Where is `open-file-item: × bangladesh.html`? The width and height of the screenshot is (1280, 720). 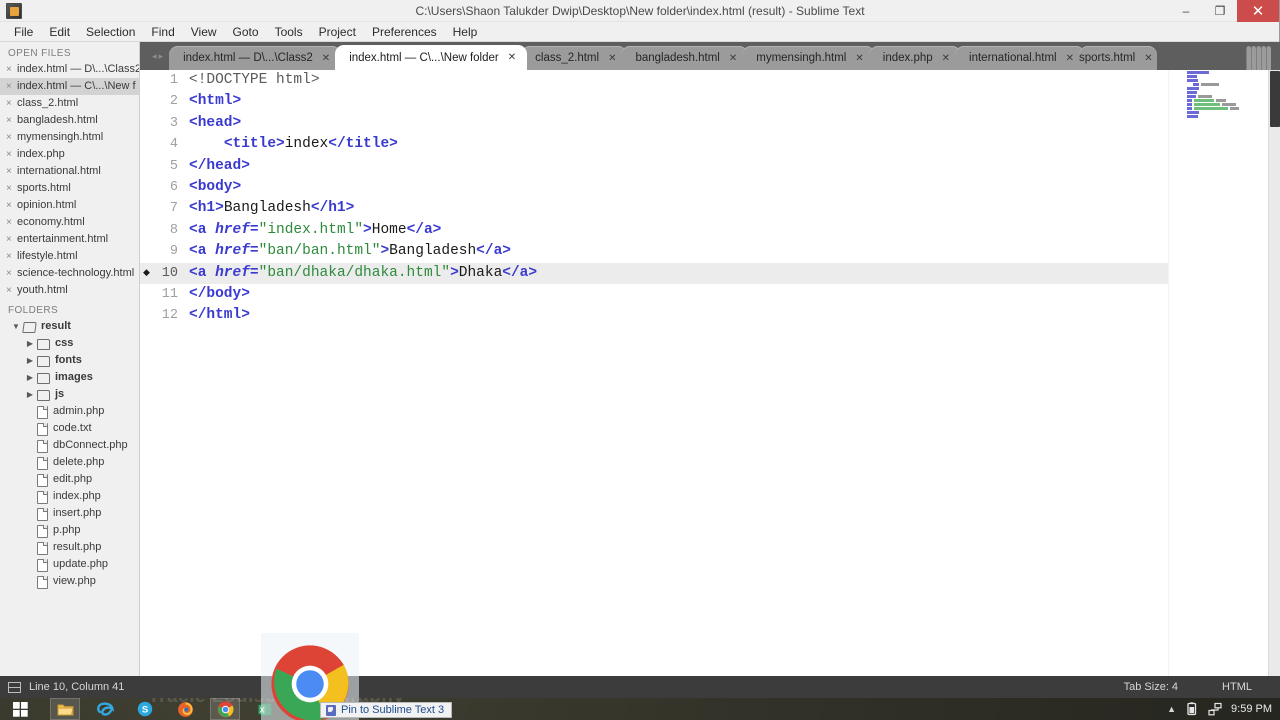 open-file-item: × bangladesh.html is located at coordinates (69, 120).